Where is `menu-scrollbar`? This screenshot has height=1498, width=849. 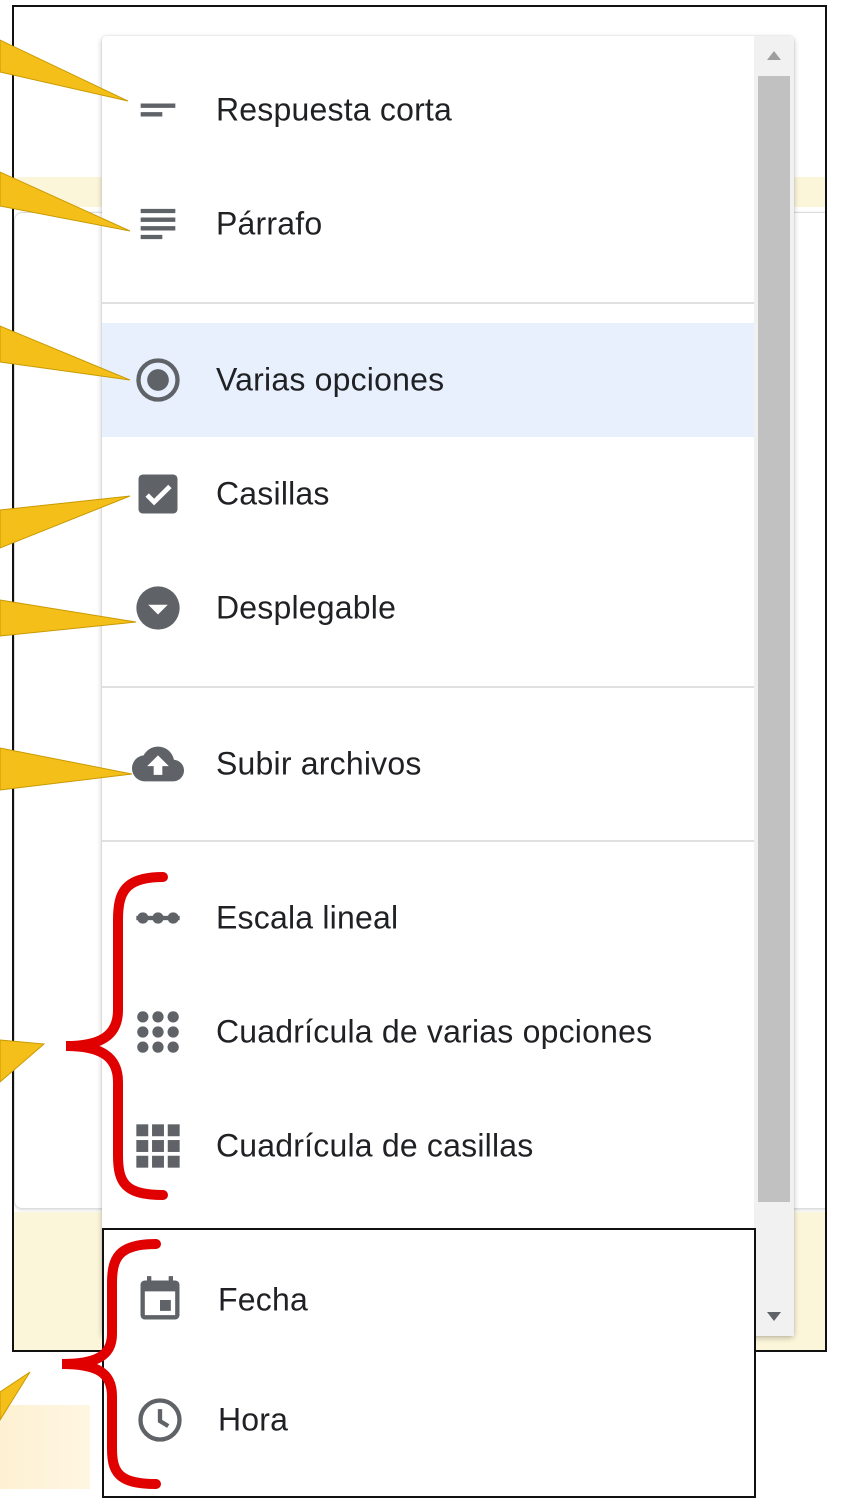 menu-scrollbar is located at coordinates (774, 686).